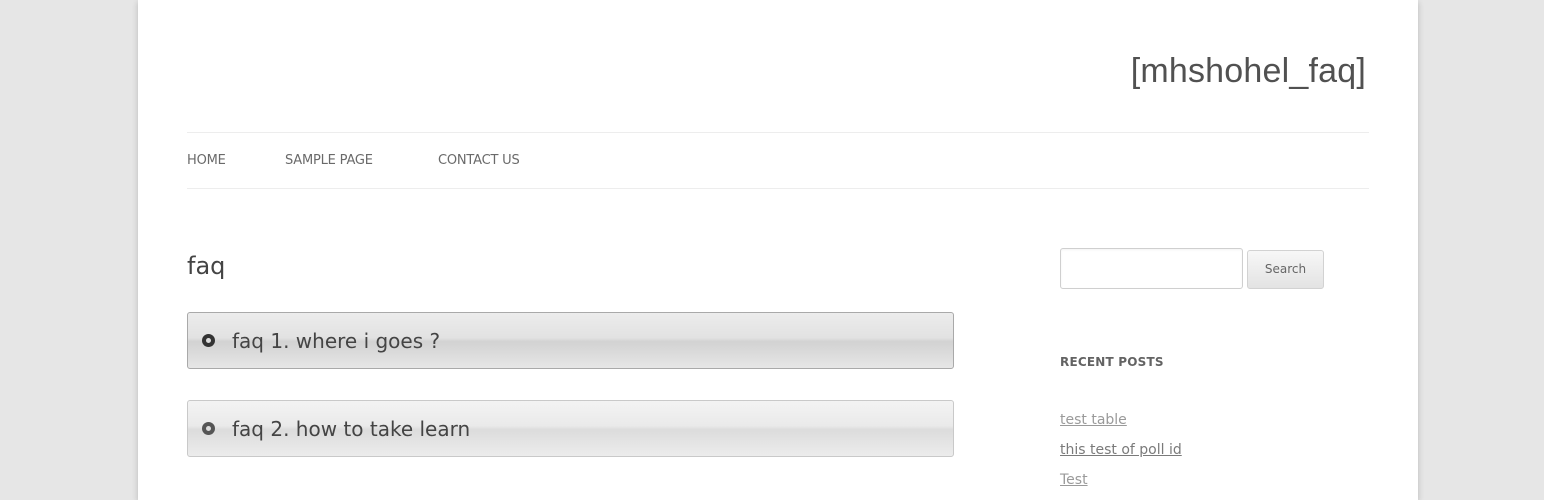 This screenshot has width=1544, height=500. Describe the element at coordinates (479, 160) in the screenshot. I see `nav-item-contact-us: CONTACT US` at that location.